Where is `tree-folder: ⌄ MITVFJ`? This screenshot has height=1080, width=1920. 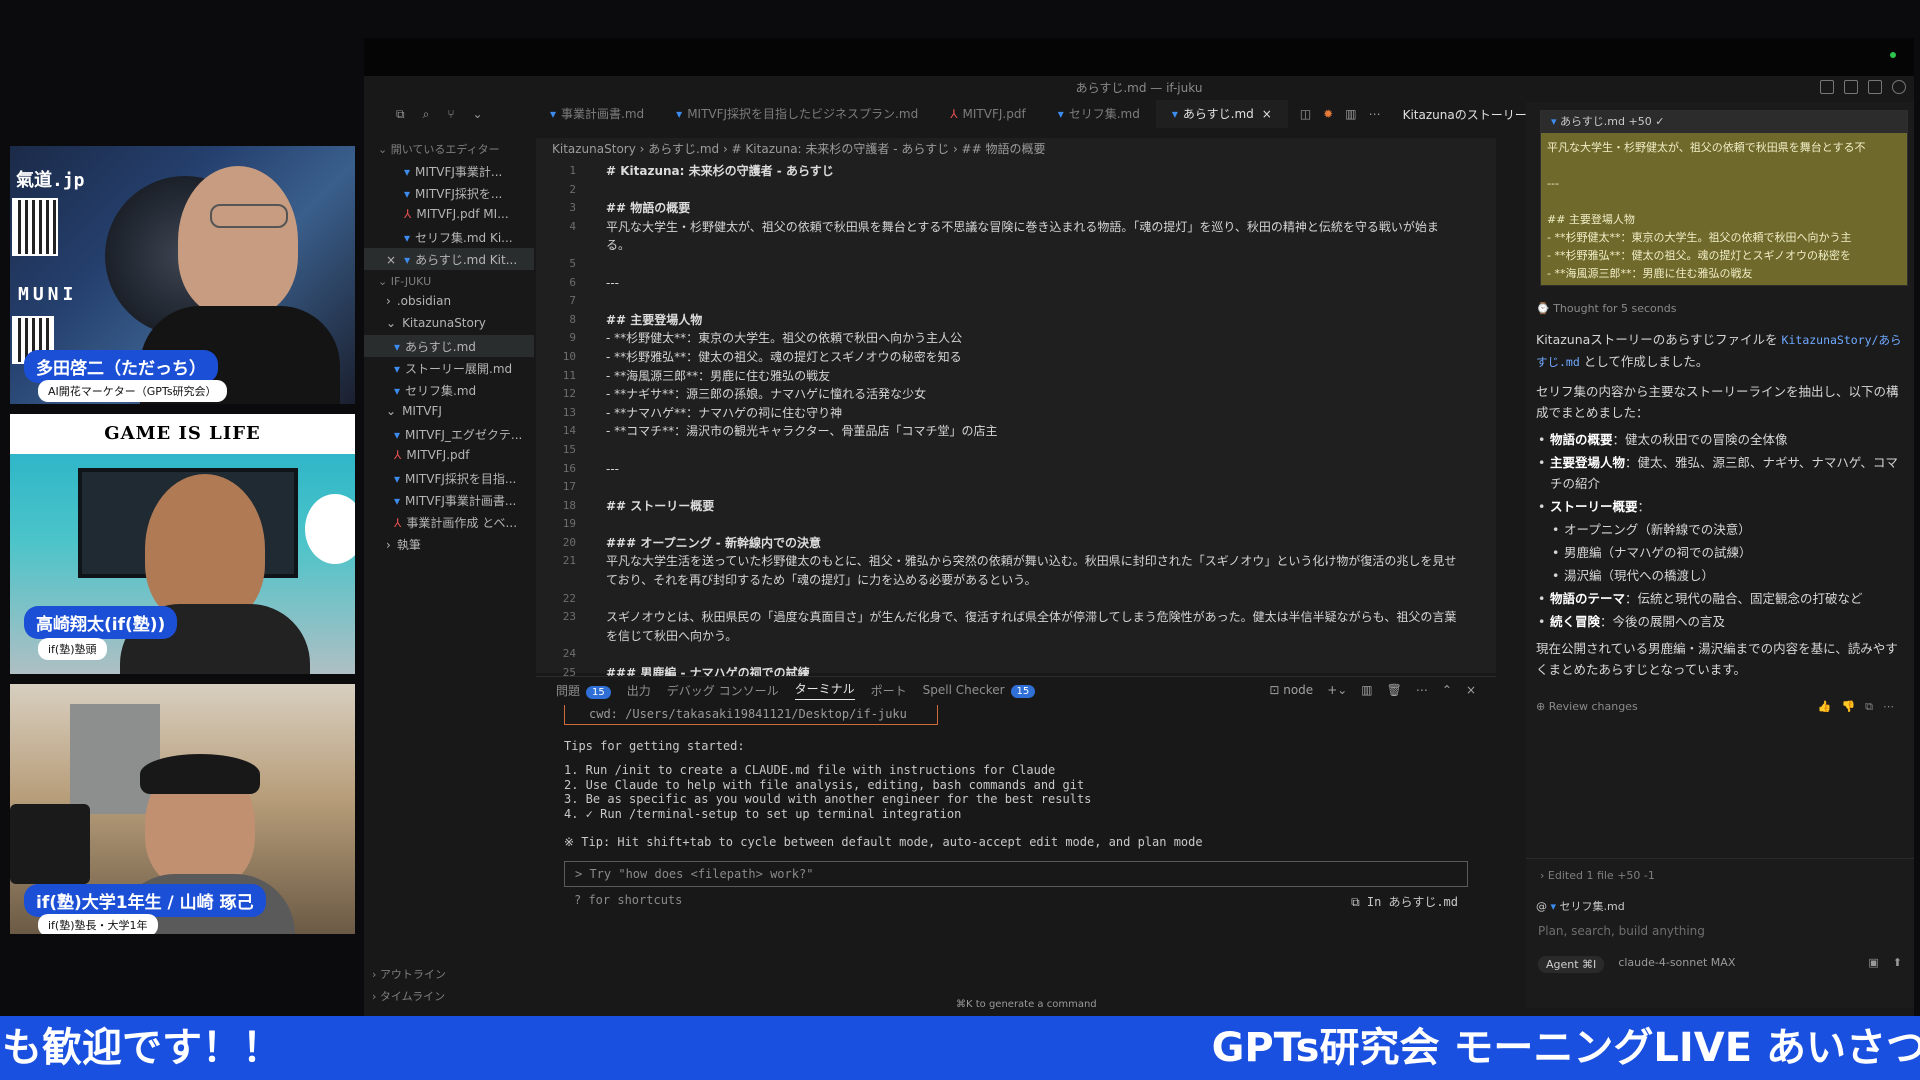 tree-folder: ⌄ MITVFJ is located at coordinates (449, 412).